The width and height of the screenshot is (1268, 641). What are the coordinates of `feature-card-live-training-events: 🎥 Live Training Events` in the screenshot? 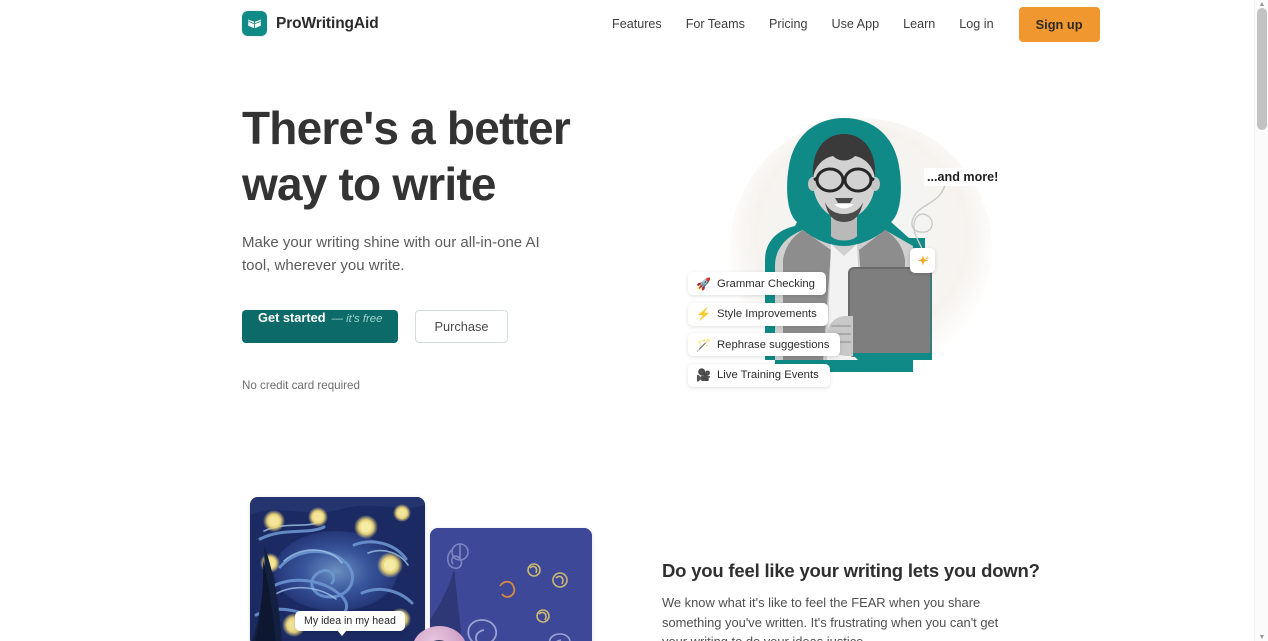 It's located at (759, 375).